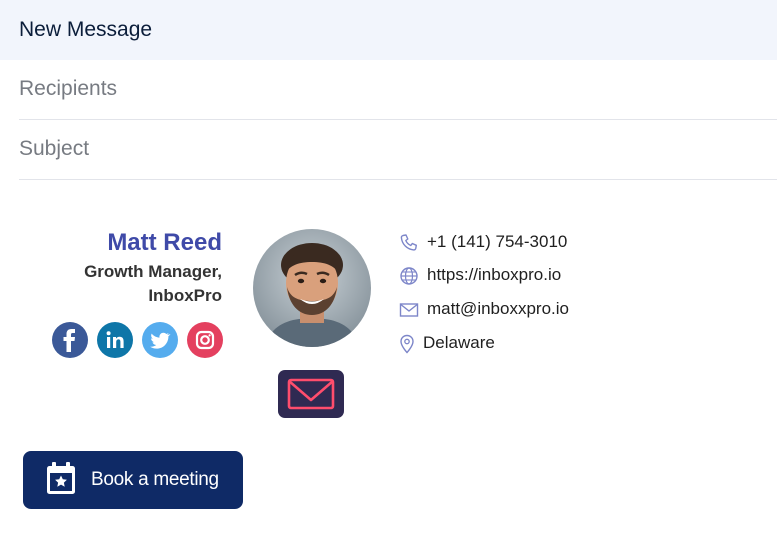 The width and height of the screenshot is (777, 545). What do you see at coordinates (155, 480) in the screenshot?
I see `book-meeting-label: Book a meeting` at bounding box center [155, 480].